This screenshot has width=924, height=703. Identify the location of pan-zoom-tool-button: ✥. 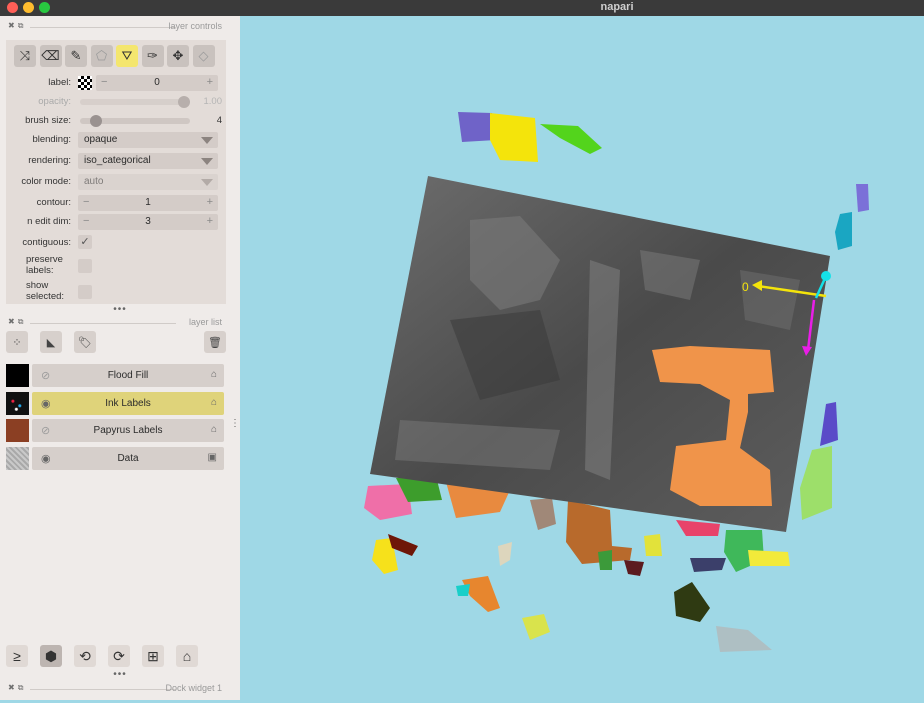
(178, 56).